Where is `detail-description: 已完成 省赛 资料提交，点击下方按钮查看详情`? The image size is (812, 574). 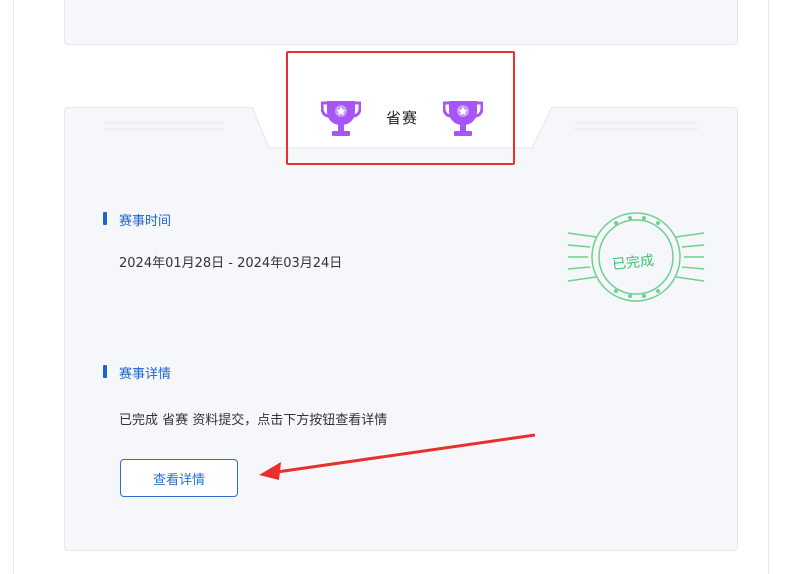
detail-description: 已完成 省赛 资料提交，点击下方按钮查看详情 is located at coordinates (253, 420).